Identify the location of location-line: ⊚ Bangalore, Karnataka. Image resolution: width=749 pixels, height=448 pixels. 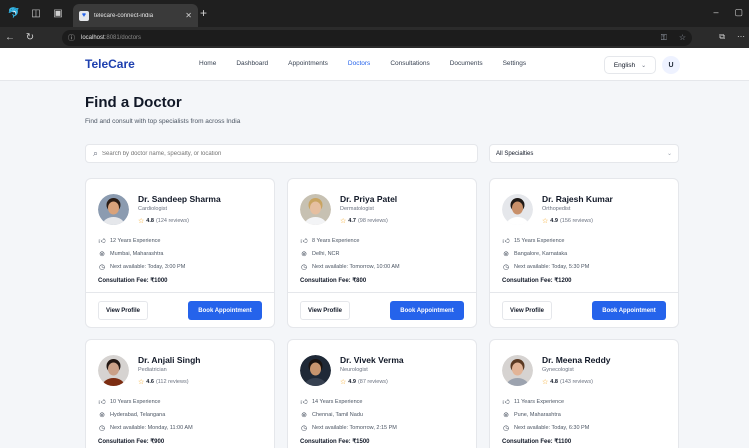
(534, 254).